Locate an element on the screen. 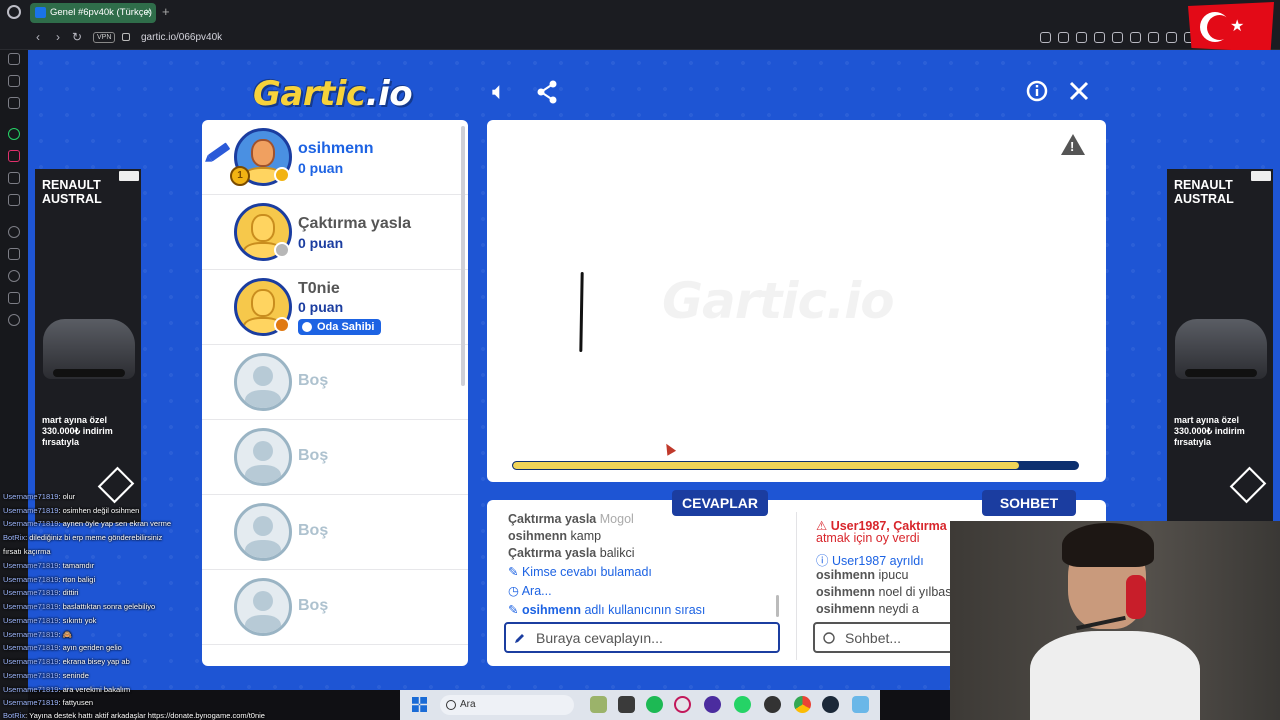 The image size is (1280, 720). renault-logo-icon is located at coordinates (116, 485).